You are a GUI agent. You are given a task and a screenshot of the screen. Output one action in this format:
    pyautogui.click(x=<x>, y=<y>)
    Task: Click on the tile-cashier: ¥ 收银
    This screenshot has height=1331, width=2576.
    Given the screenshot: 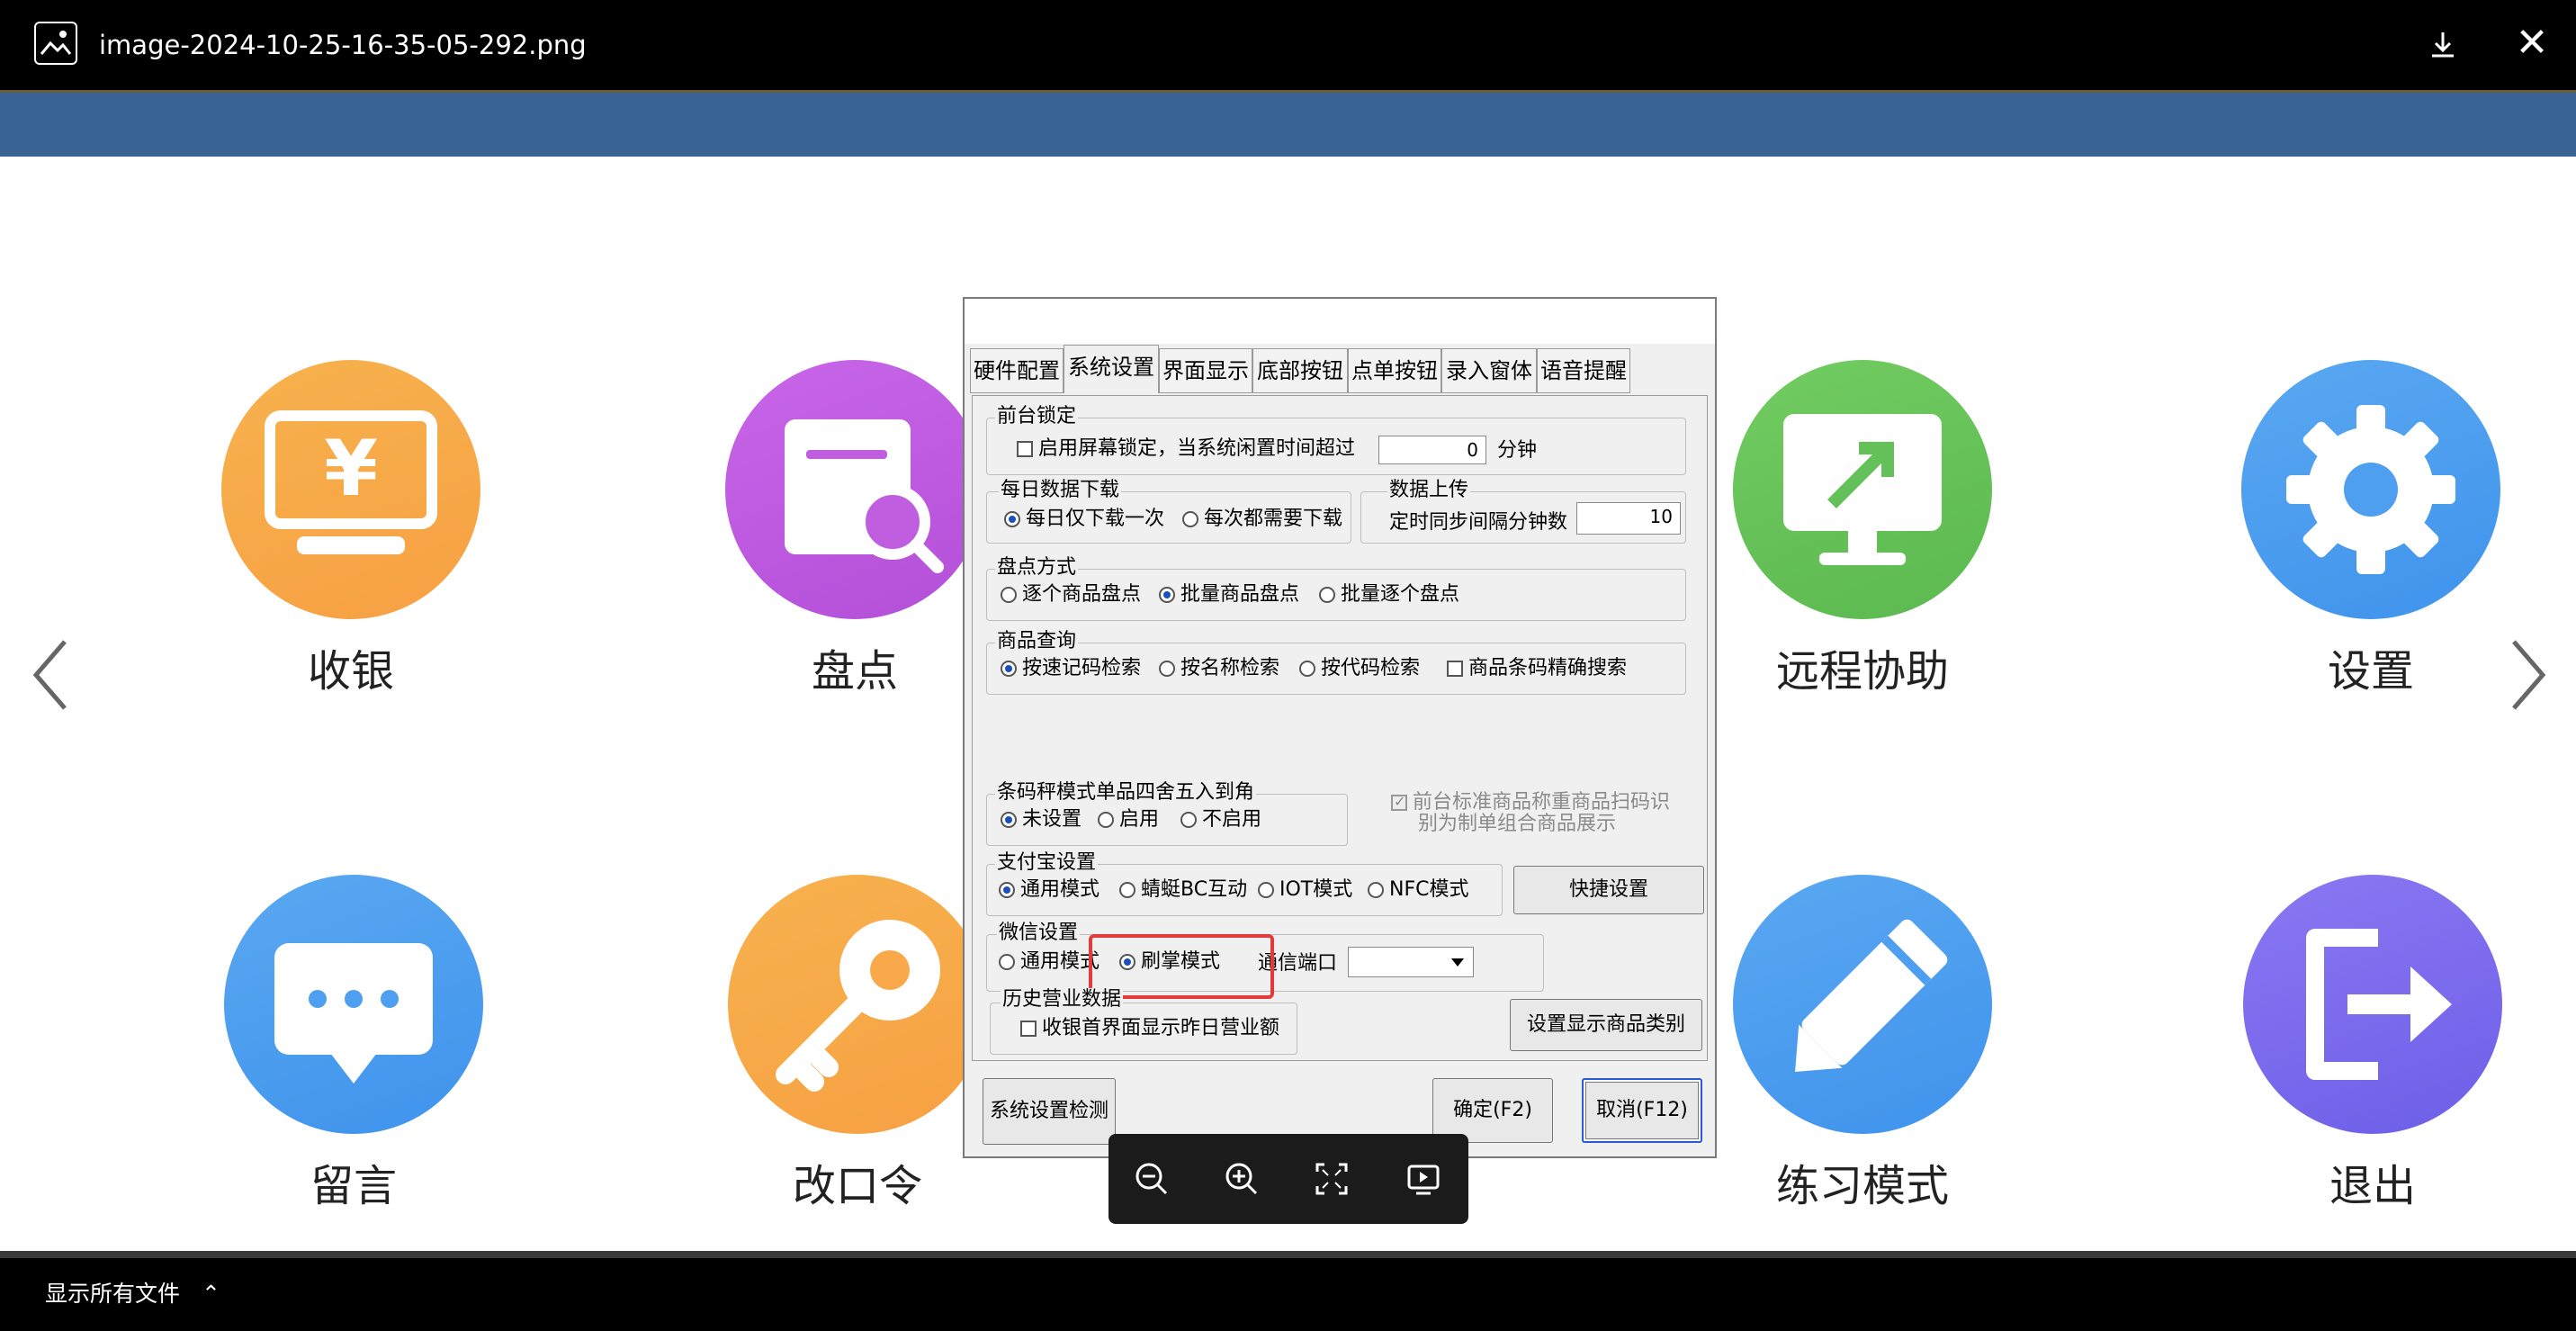 What is the action you would take?
    pyautogui.click(x=351, y=529)
    